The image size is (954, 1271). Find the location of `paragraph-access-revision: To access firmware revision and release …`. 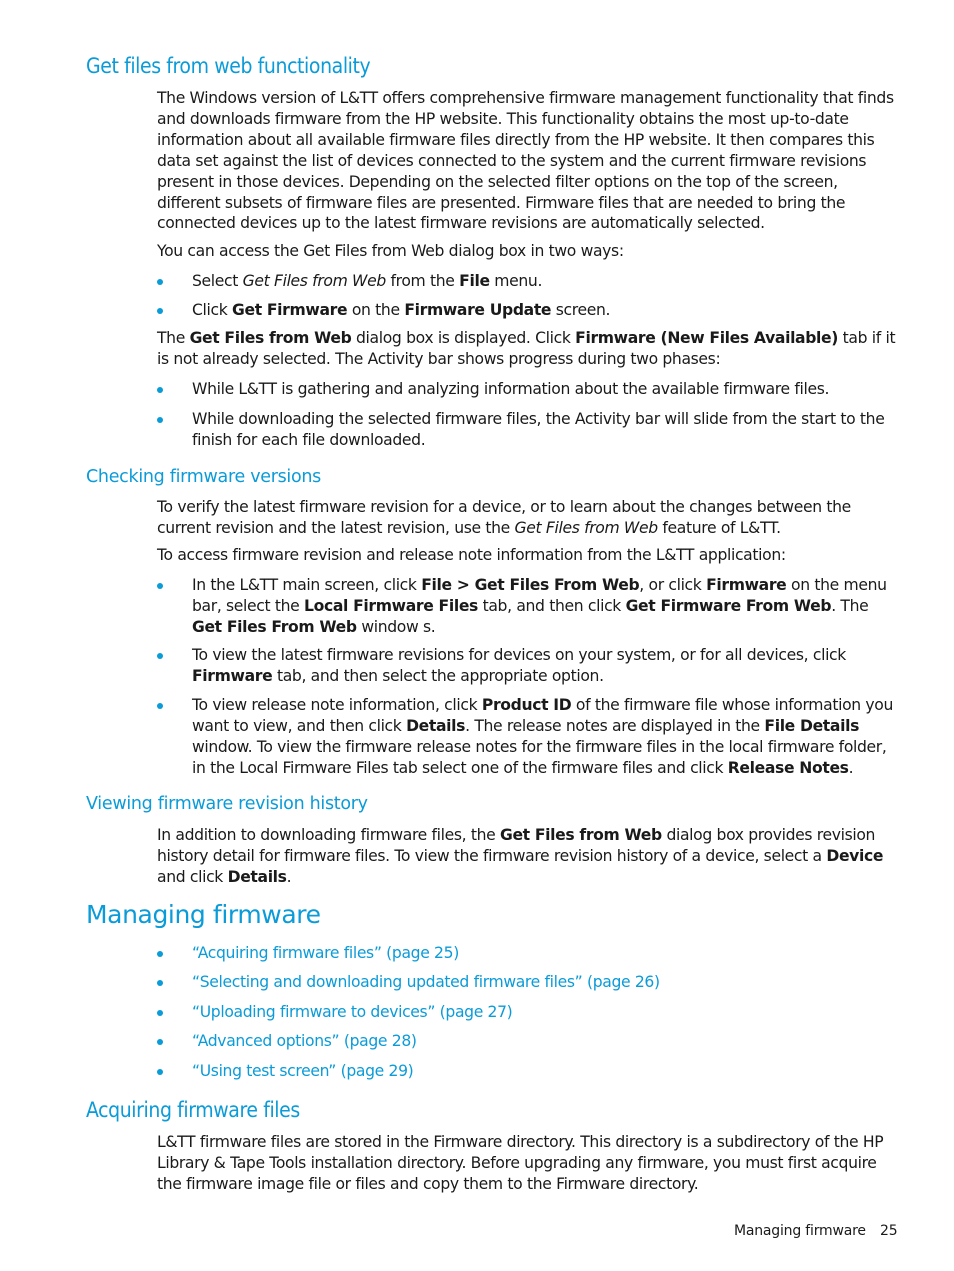

paragraph-access-revision: To access firmware revision and release … is located at coordinates (471, 555).